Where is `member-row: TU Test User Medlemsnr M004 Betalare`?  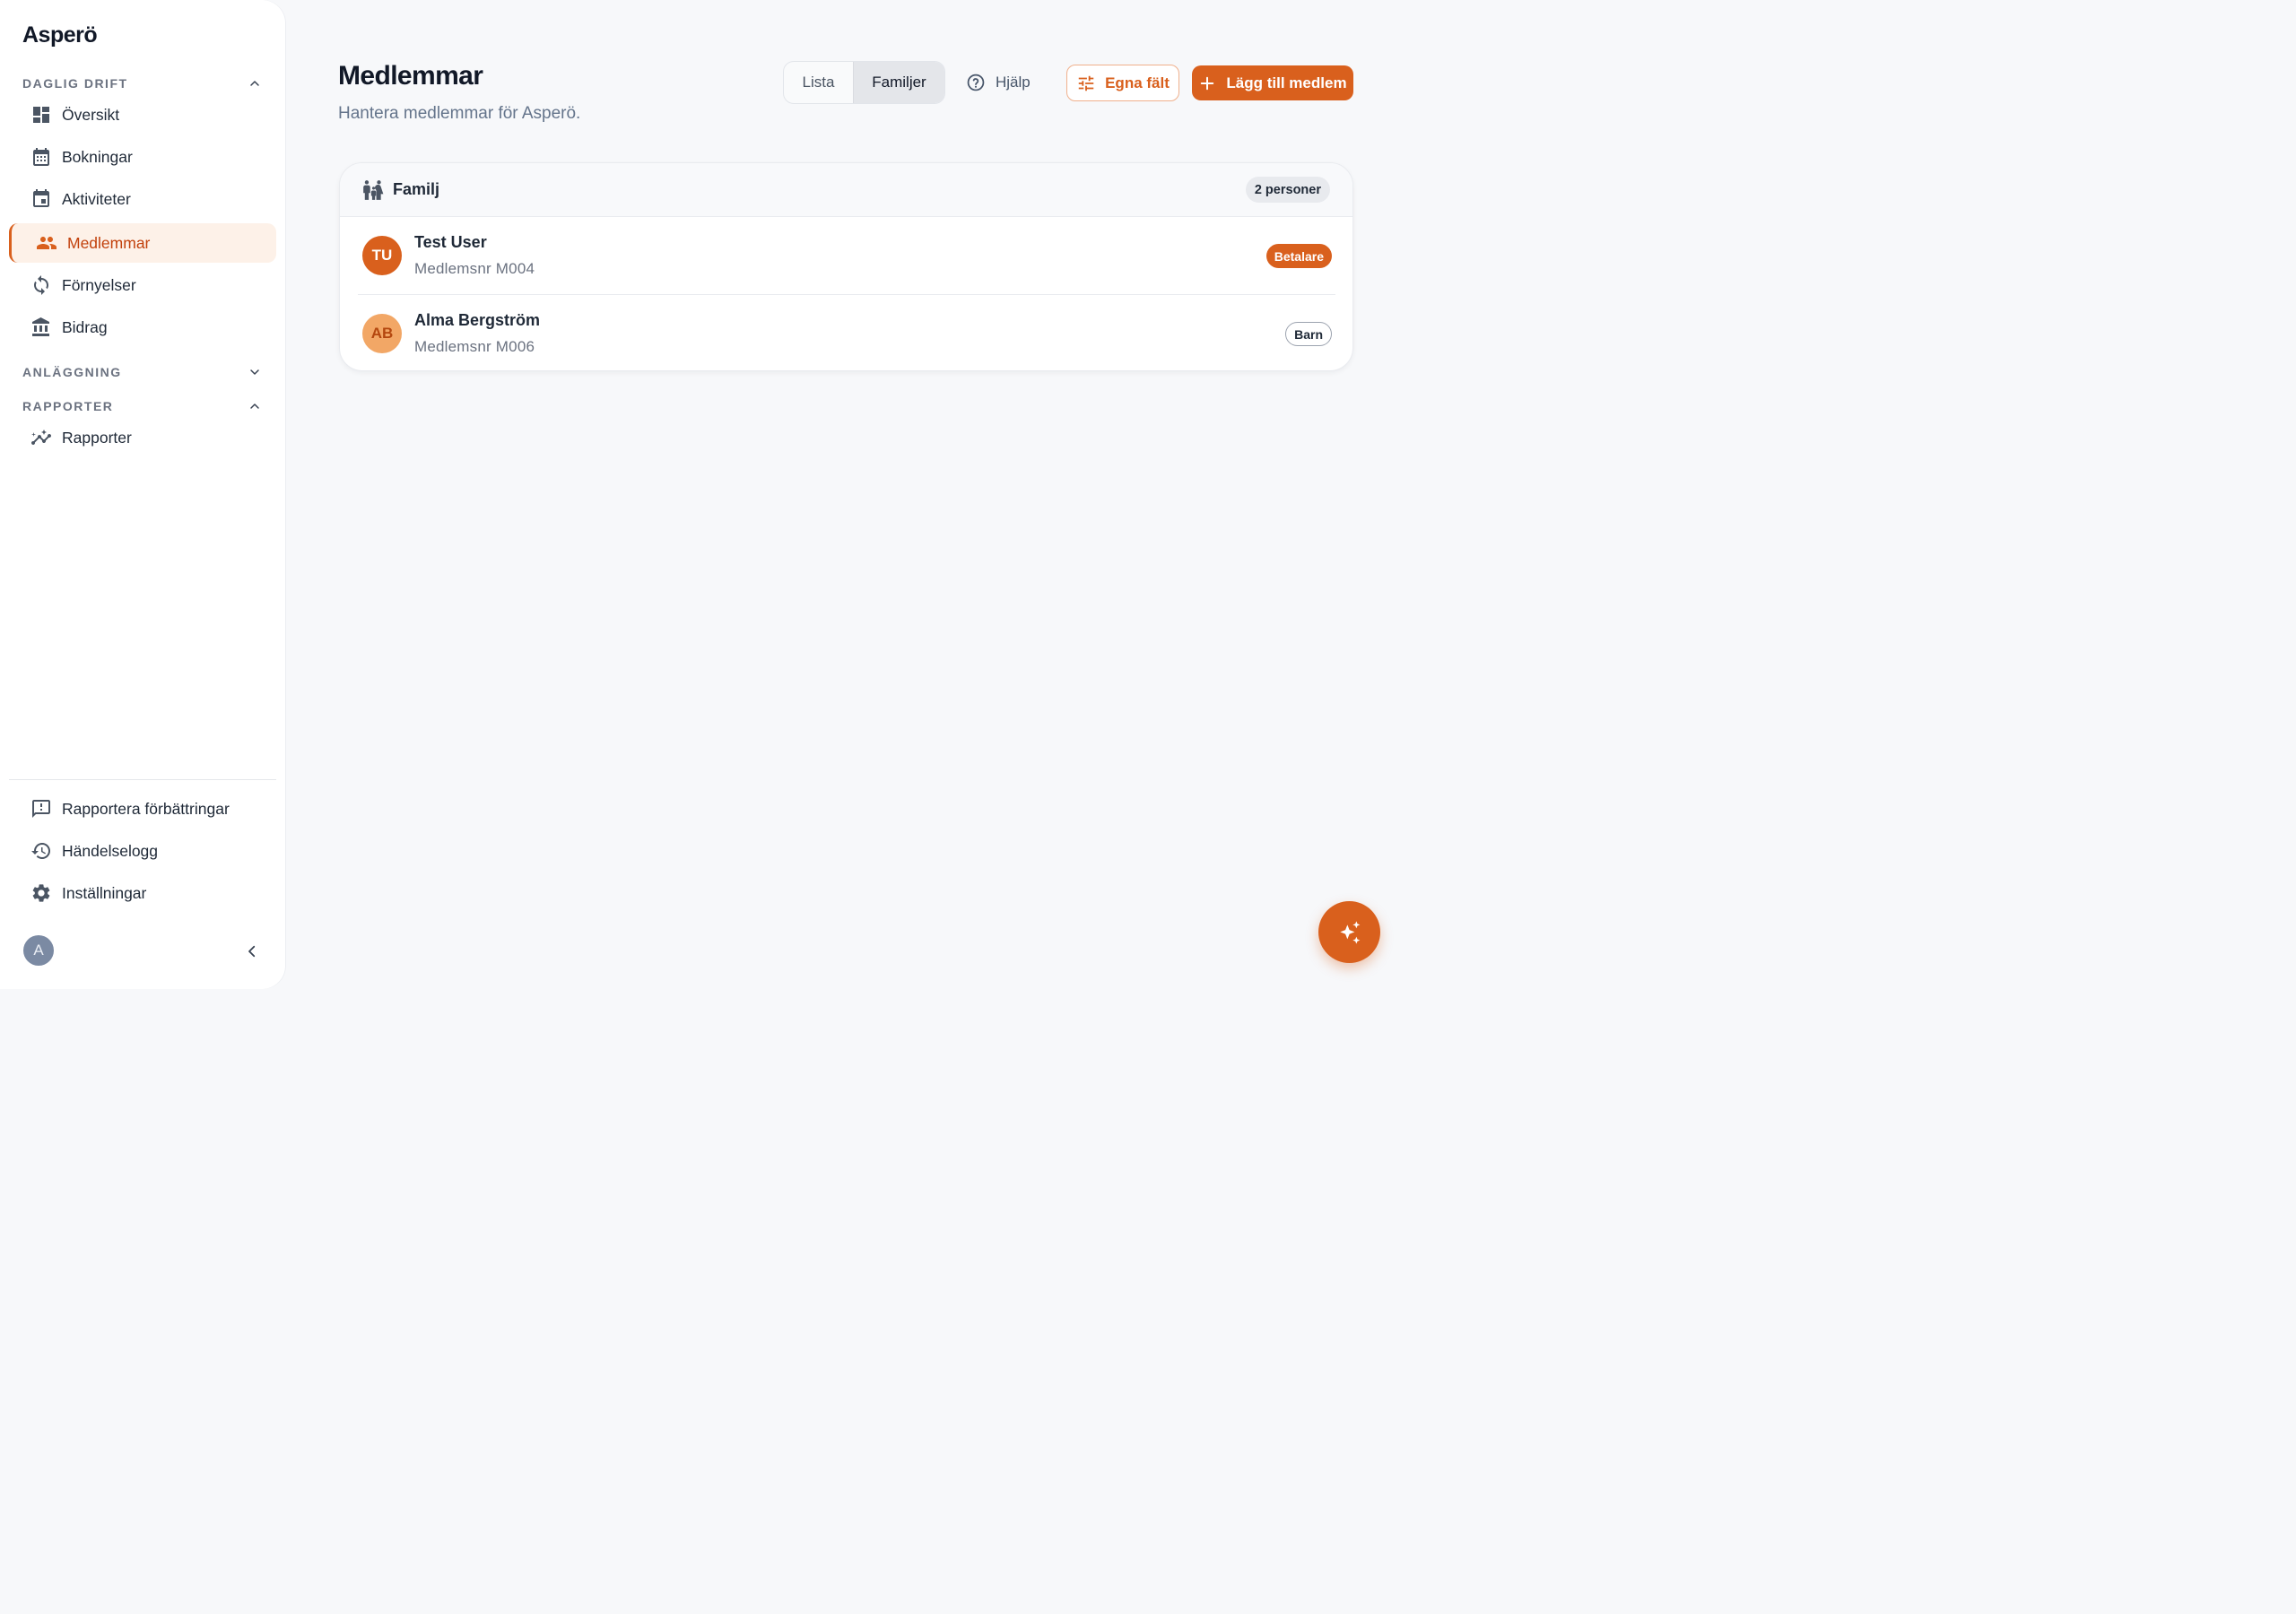
member-row: TU Test User Medlemsnr M004 Betalare is located at coordinates (846, 256).